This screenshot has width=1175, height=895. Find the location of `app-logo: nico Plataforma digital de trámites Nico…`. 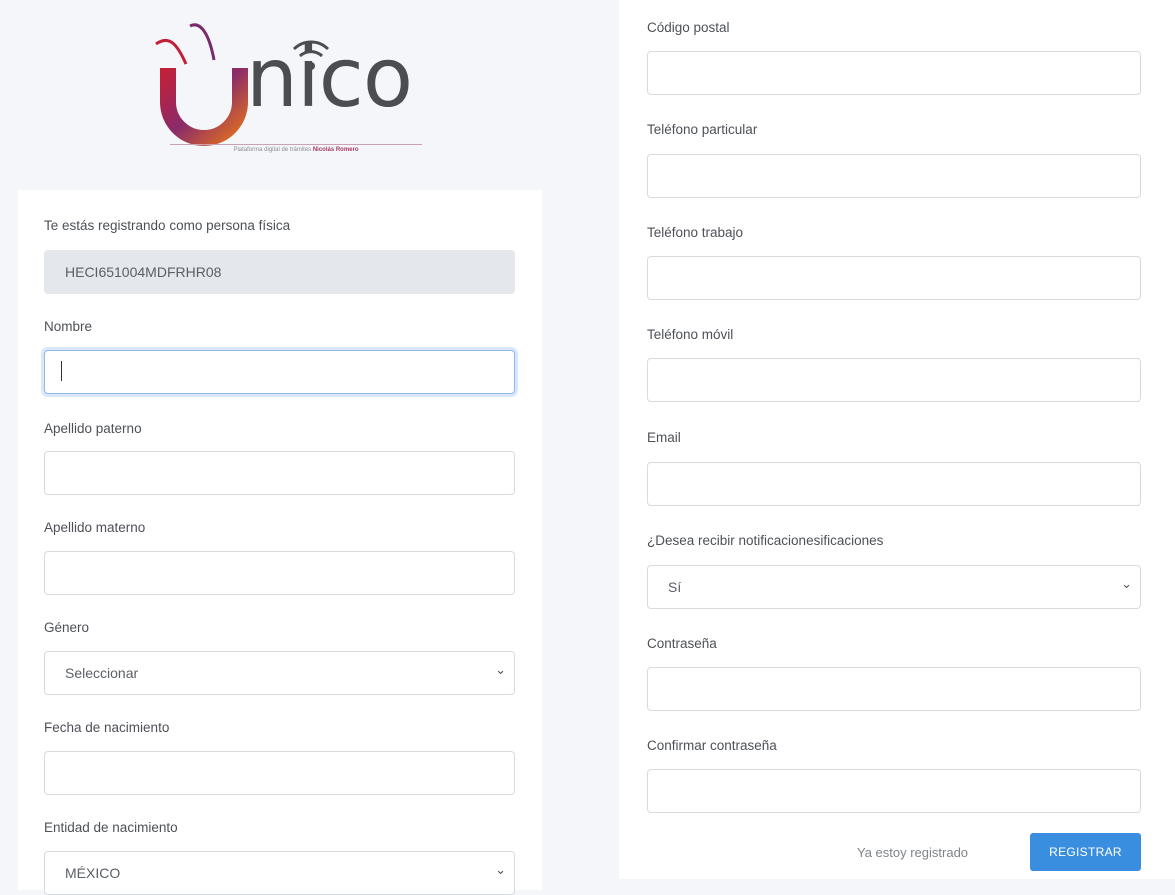

app-logo: nico Plataforma digital de trámites Nico… is located at coordinates (293, 96).